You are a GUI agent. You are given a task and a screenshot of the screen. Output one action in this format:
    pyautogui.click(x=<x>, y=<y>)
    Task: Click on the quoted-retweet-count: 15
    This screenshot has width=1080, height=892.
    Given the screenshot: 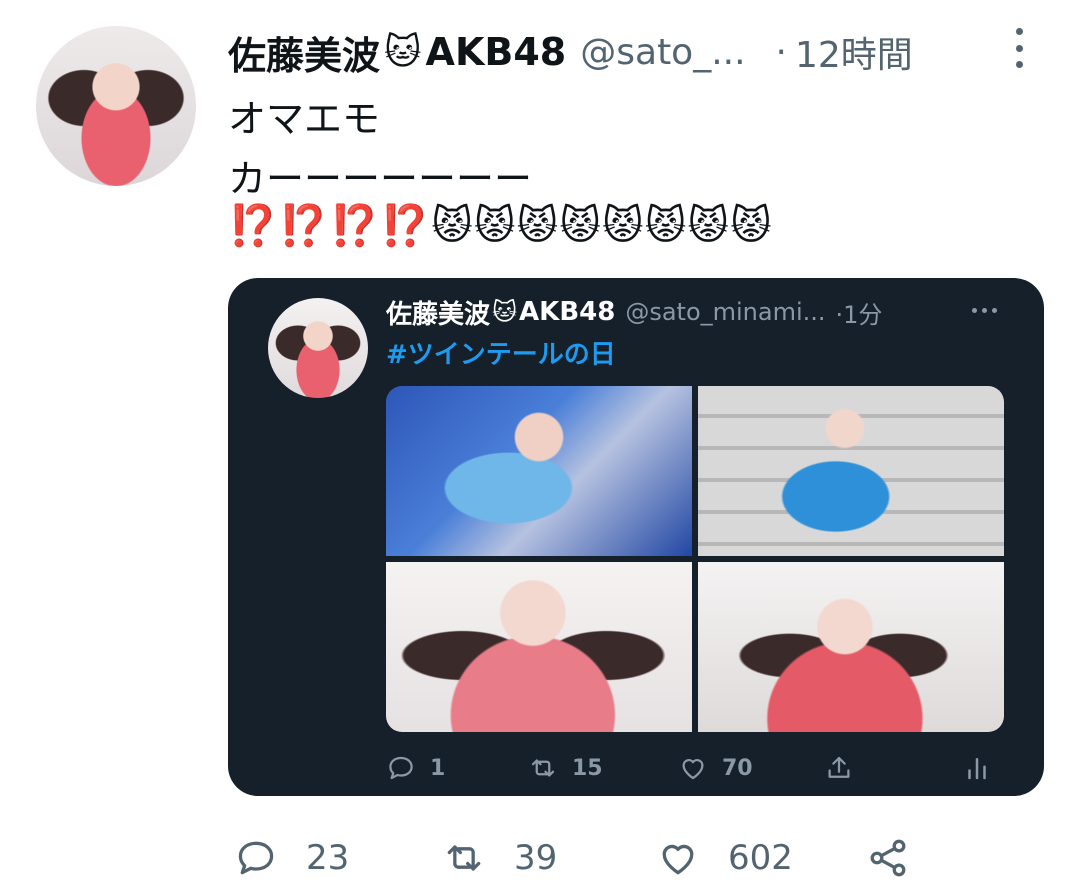 What is the action you would take?
    pyautogui.click(x=587, y=768)
    